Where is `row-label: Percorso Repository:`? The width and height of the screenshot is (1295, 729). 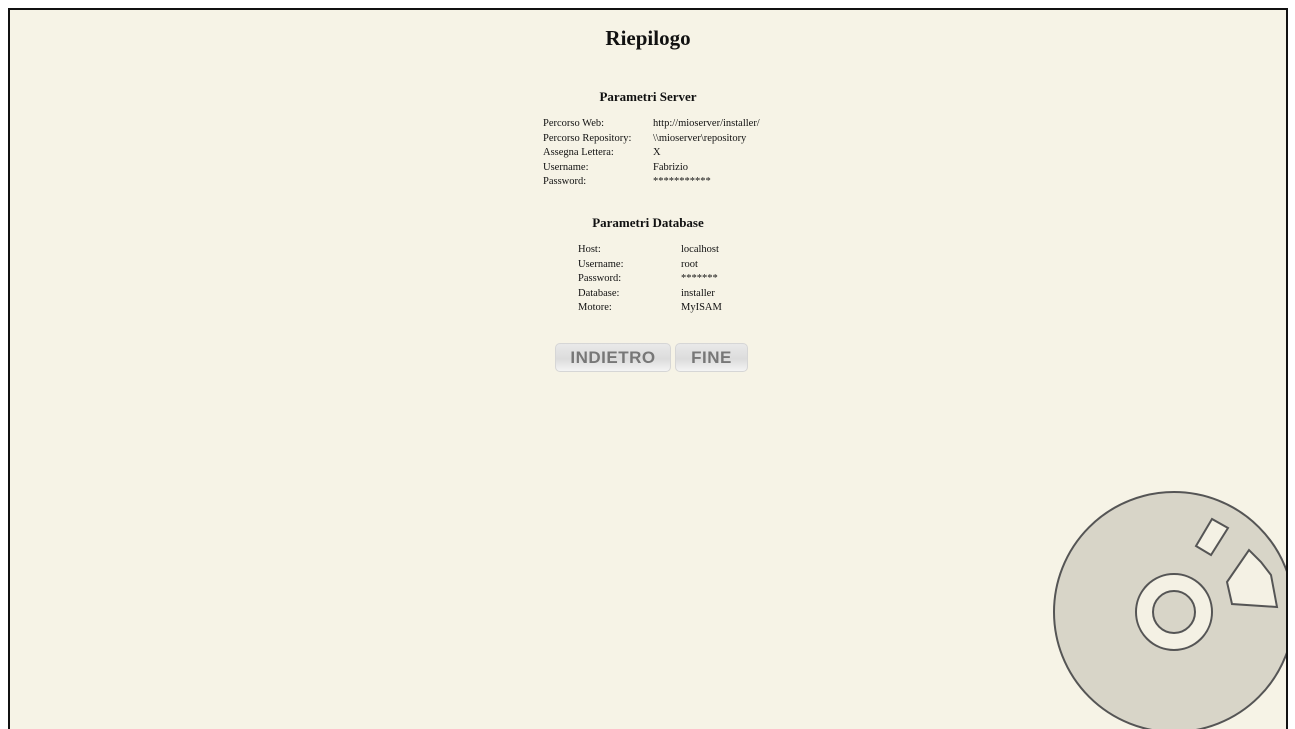
row-label: Percorso Repository: is located at coordinates (587, 138).